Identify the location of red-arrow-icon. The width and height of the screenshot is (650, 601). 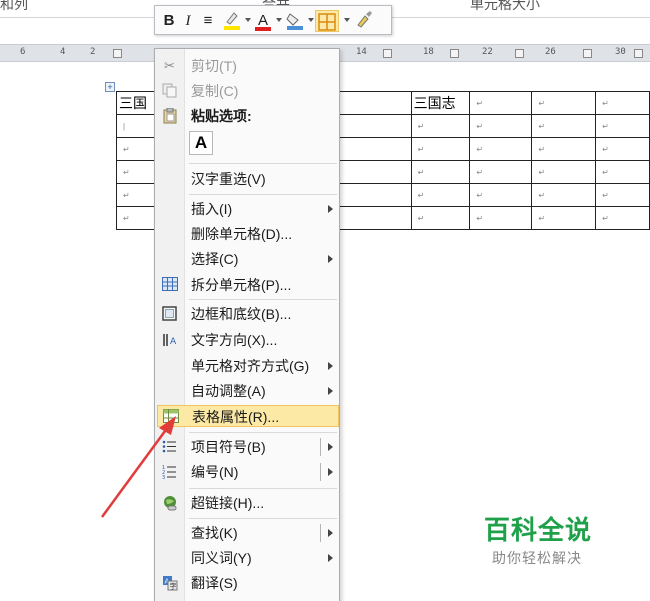
(135, 472).